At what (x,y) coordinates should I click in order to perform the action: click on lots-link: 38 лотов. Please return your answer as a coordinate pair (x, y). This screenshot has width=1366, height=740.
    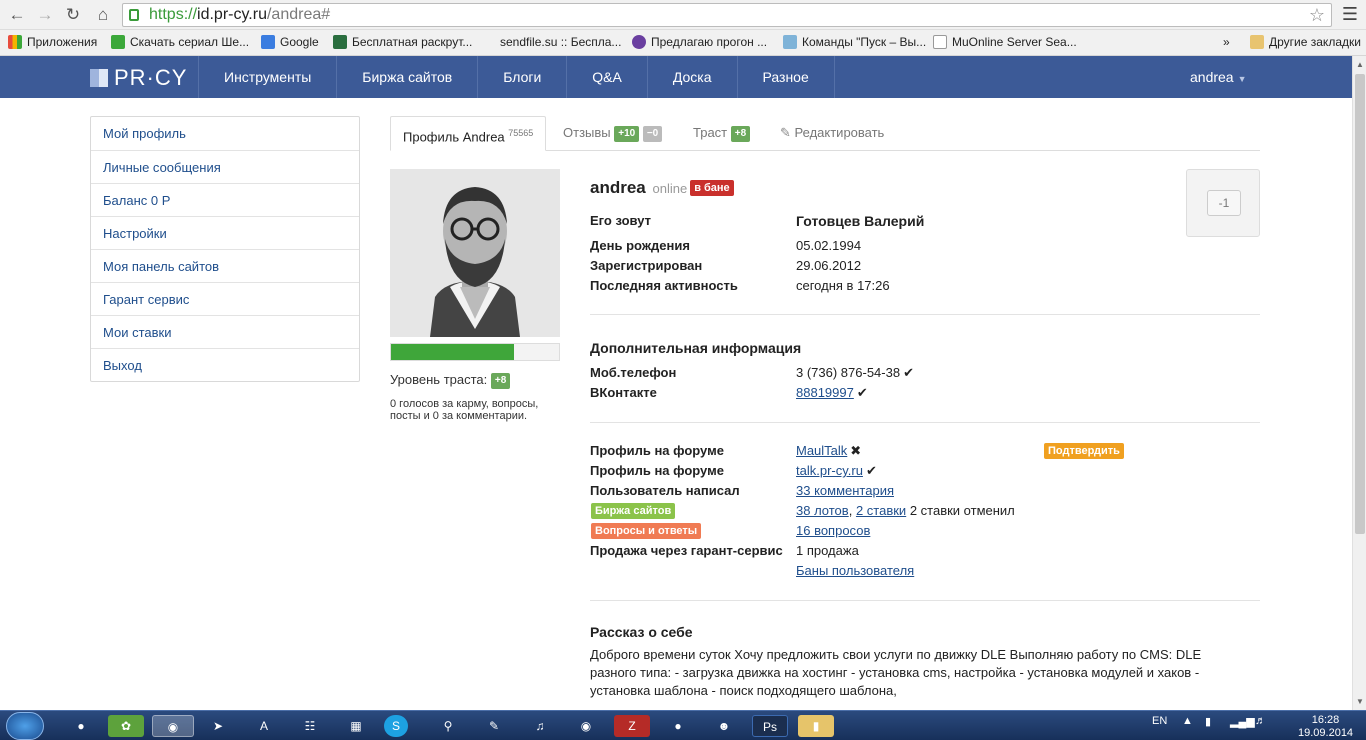
    Looking at the image, I should click on (822, 510).